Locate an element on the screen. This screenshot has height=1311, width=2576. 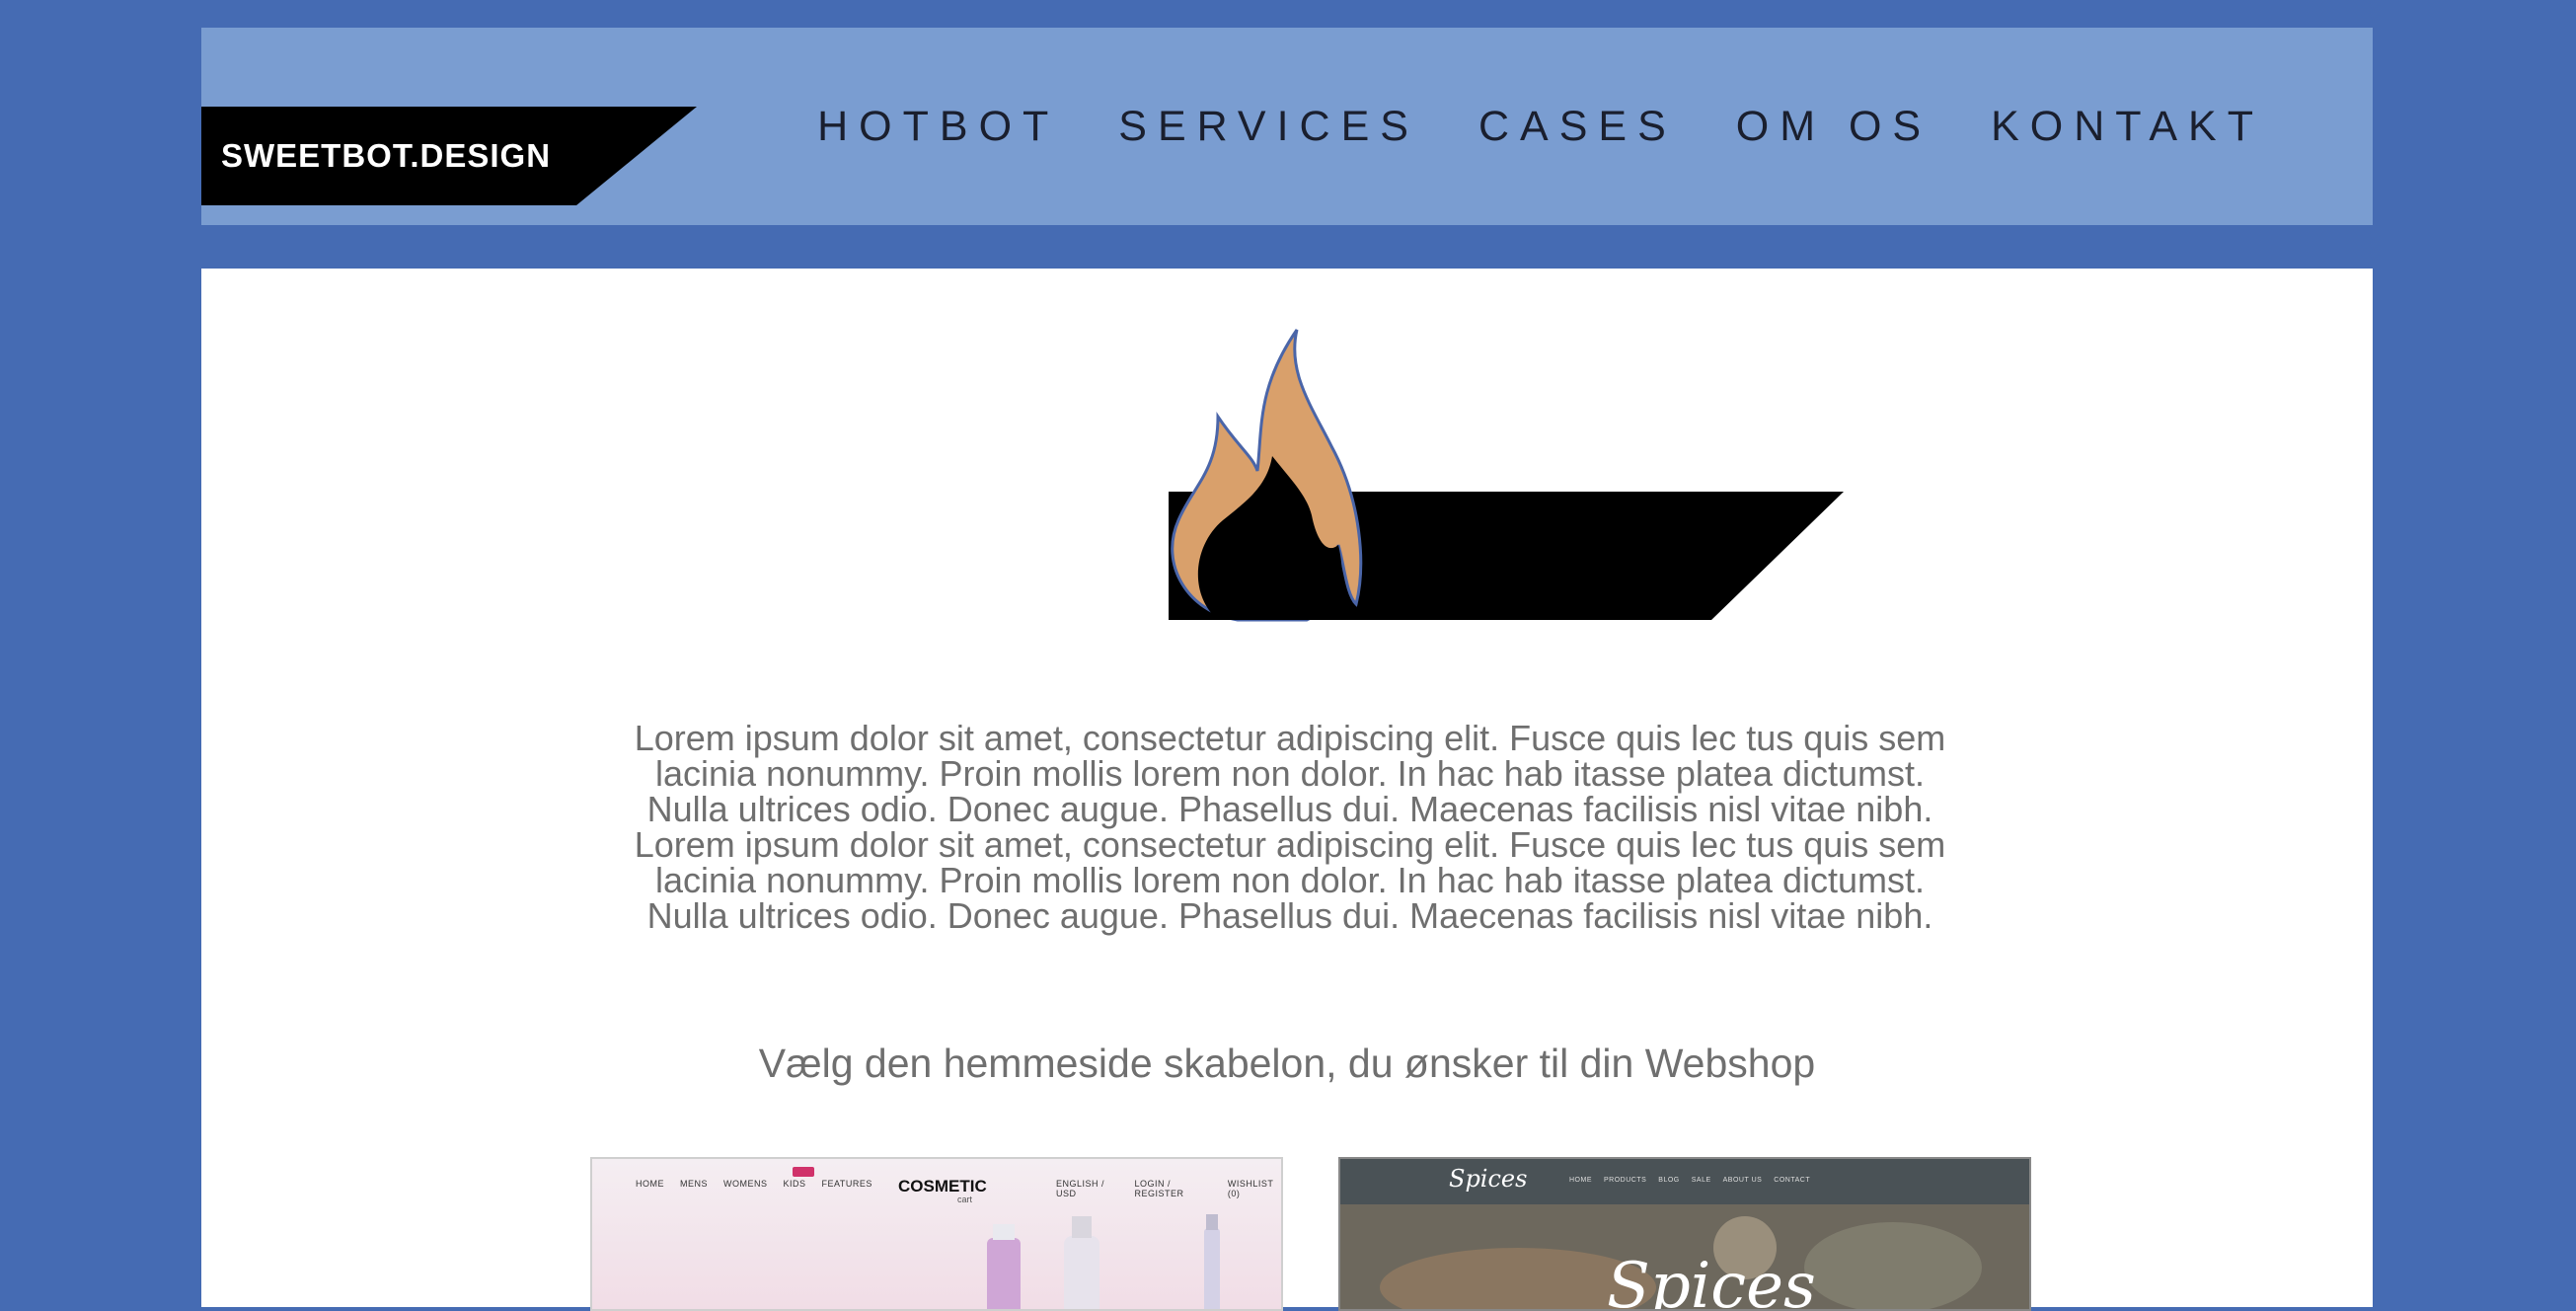
spices-hero-title: Spices is located at coordinates (1711, 1280).